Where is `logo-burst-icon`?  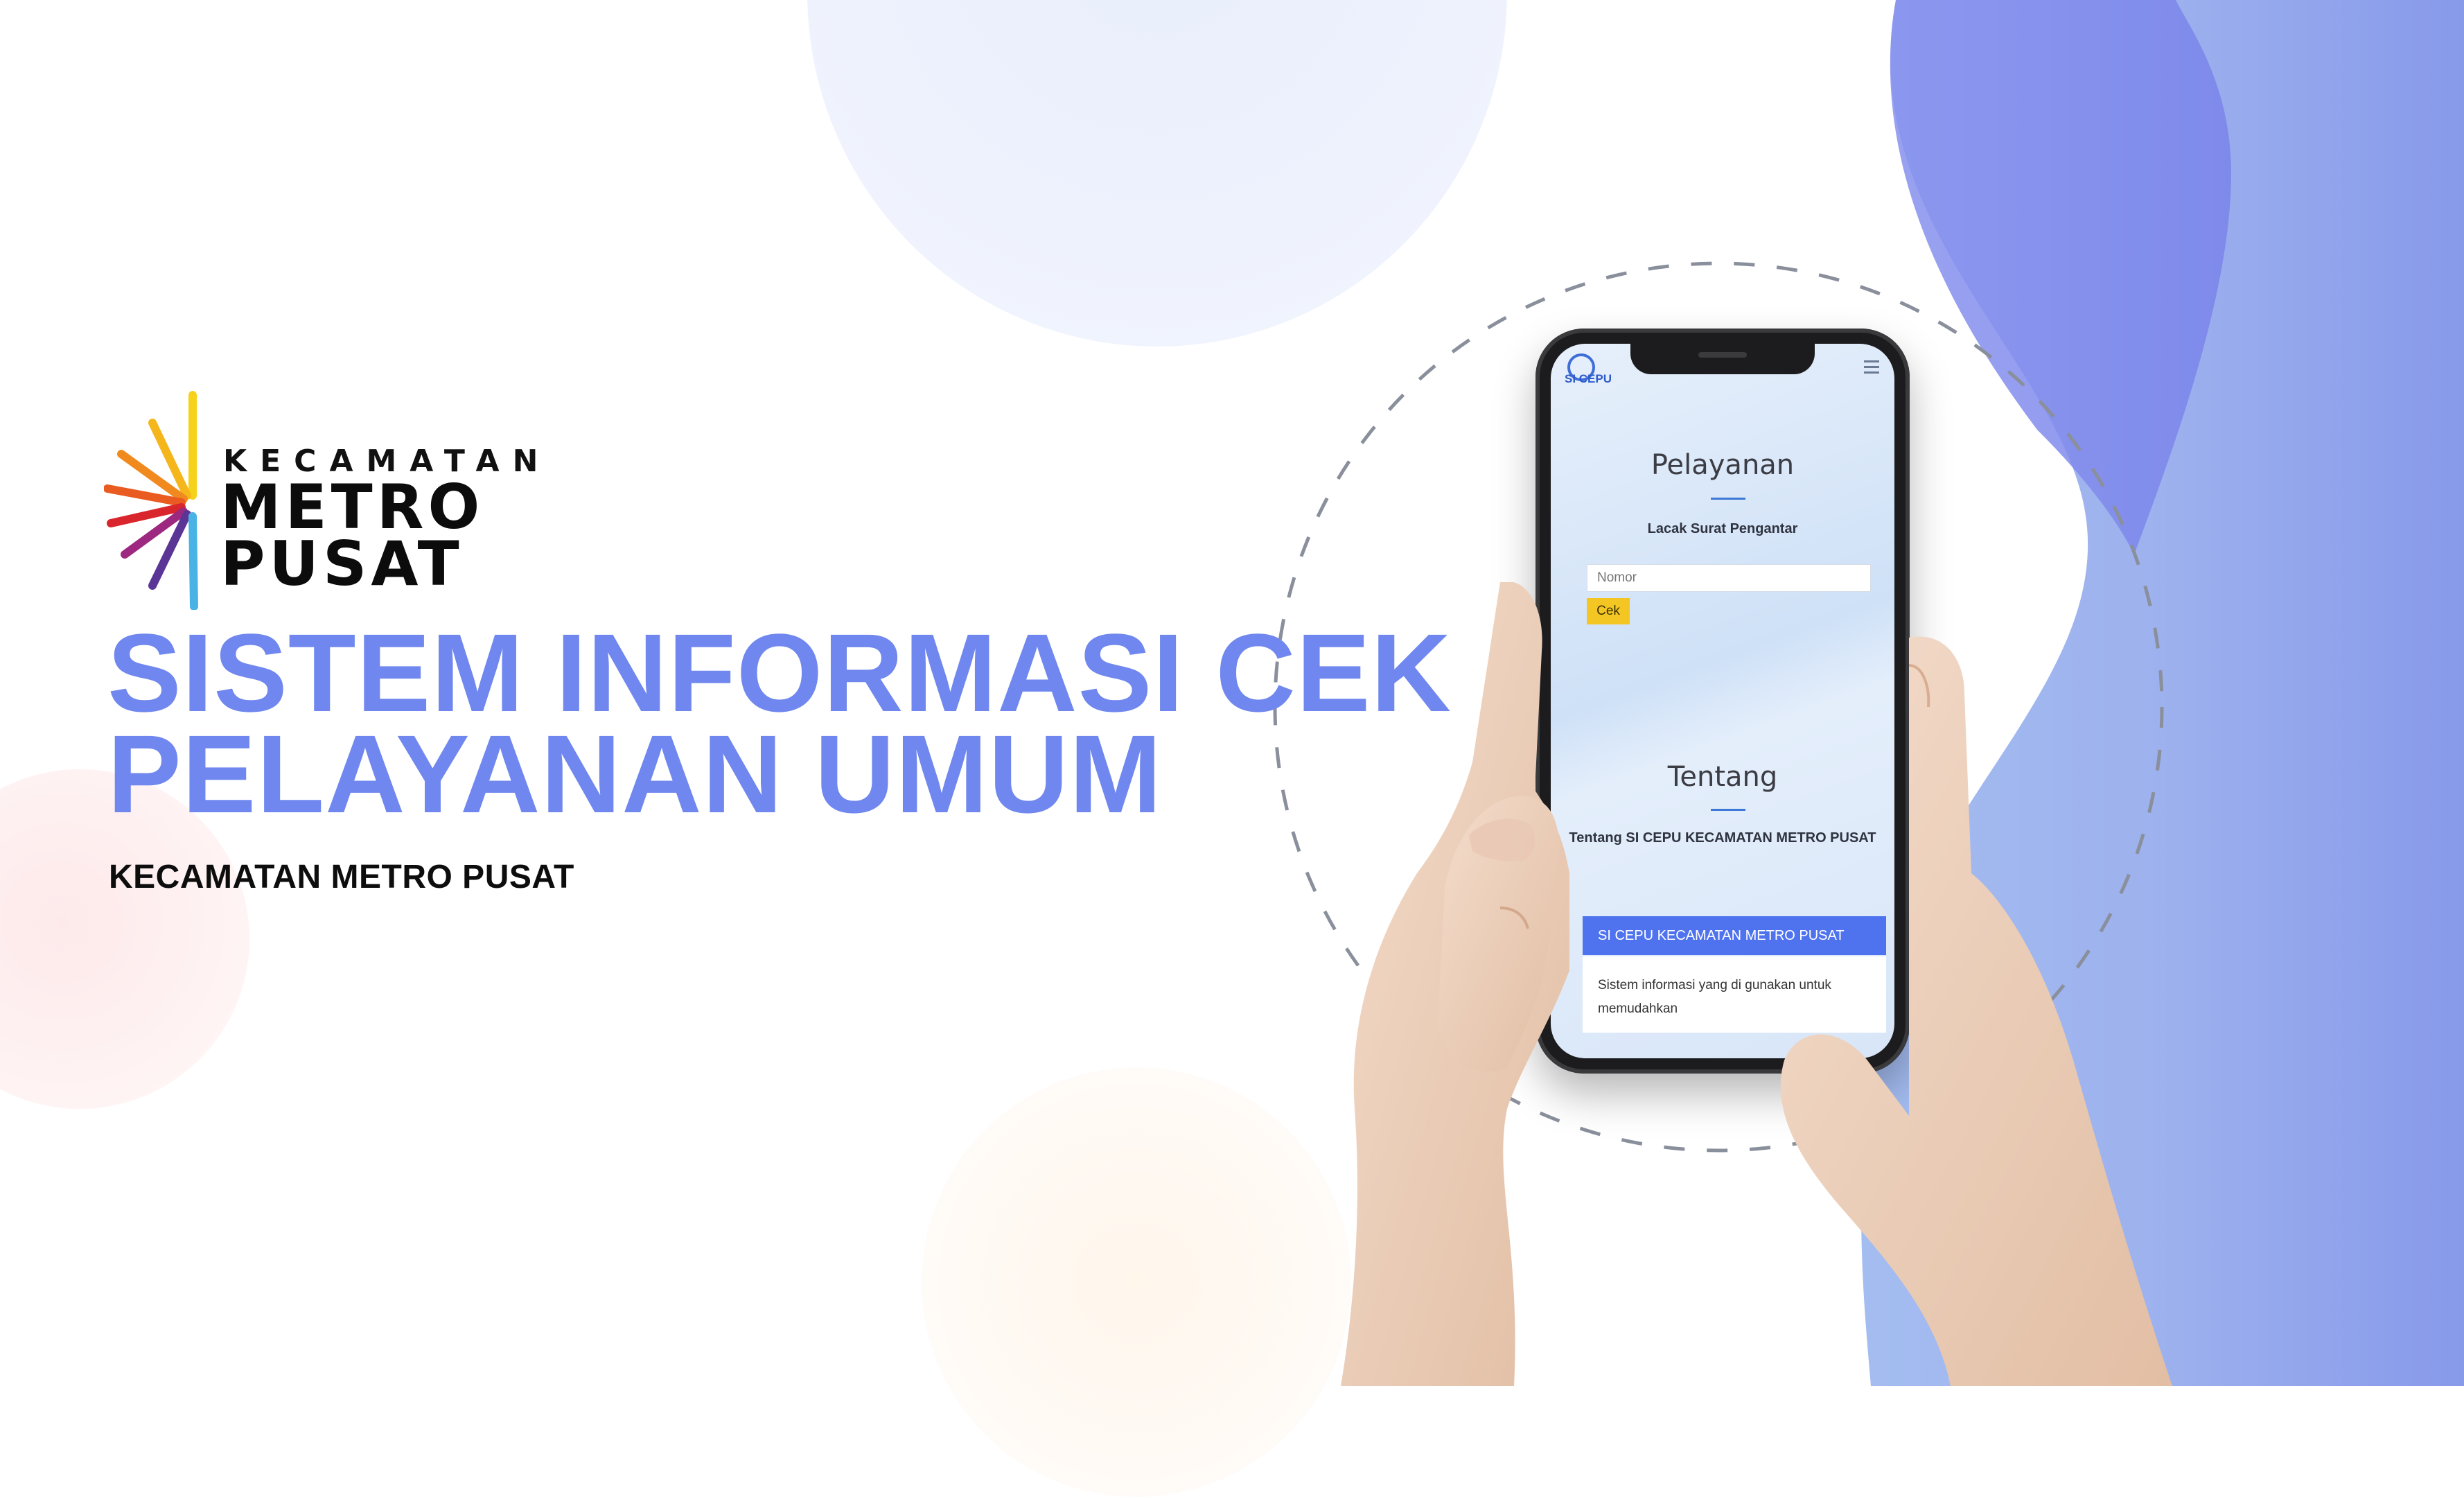 logo-burst-icon is located at coordinates (151, 501).